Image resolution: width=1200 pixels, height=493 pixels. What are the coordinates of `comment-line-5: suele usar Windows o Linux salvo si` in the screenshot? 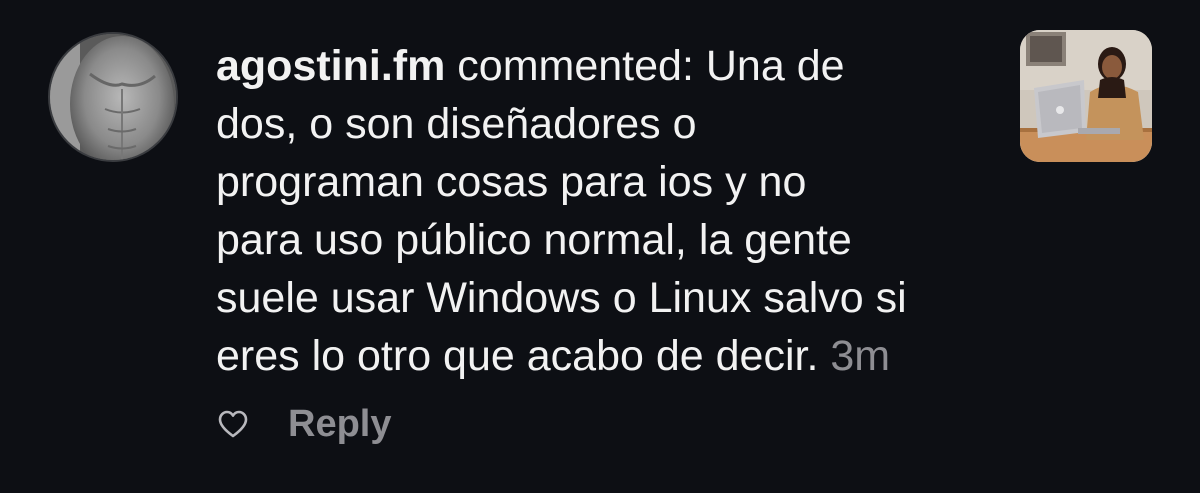 It's located at (561, 298).